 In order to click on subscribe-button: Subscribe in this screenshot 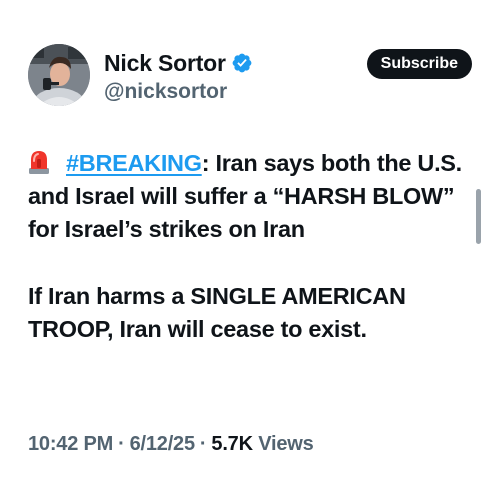, I will do `click(419, 64)`.